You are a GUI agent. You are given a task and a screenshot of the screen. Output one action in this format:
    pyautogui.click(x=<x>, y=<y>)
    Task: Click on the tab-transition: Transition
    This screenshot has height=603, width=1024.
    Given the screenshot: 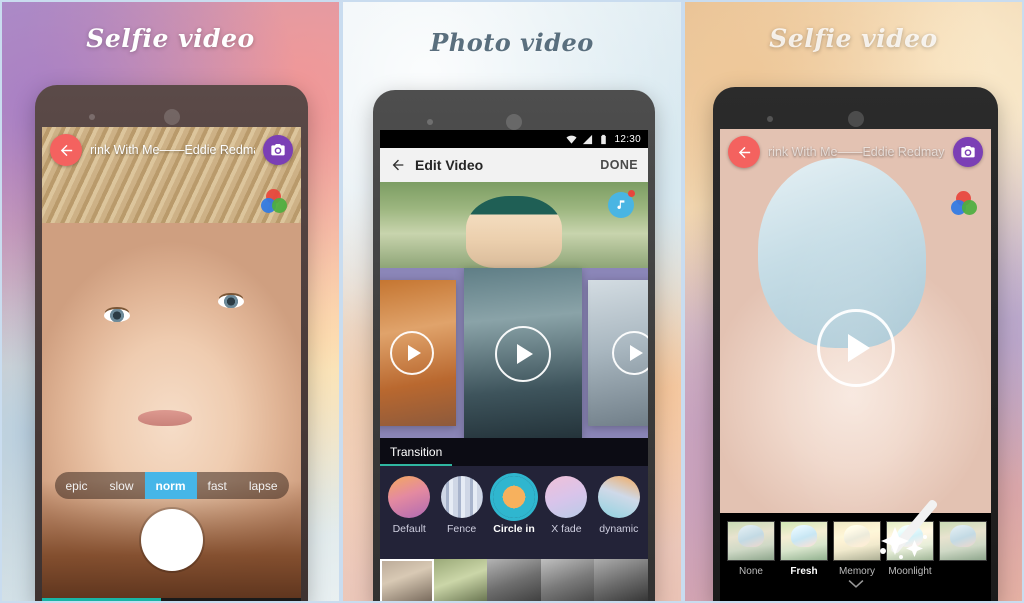 What is the action you would take?
    pyautogui.click(x=416, y=455)
    